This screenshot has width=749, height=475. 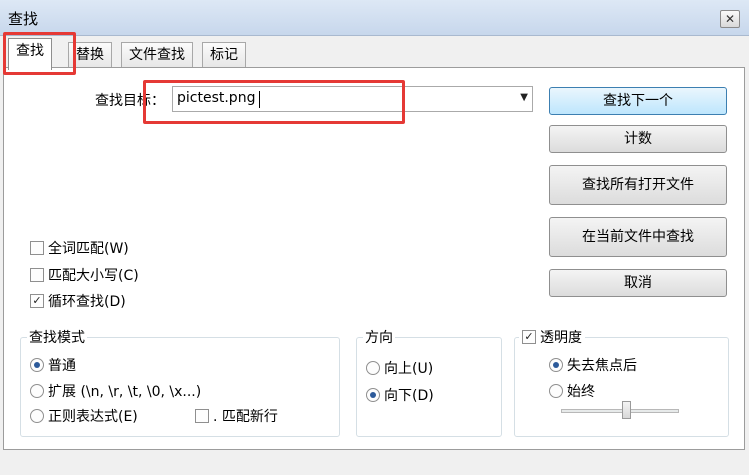 What do you see at coordinates (30, 54) in the screenshot?
I see `tab-find: 查找` at bounding box center [30, 54].